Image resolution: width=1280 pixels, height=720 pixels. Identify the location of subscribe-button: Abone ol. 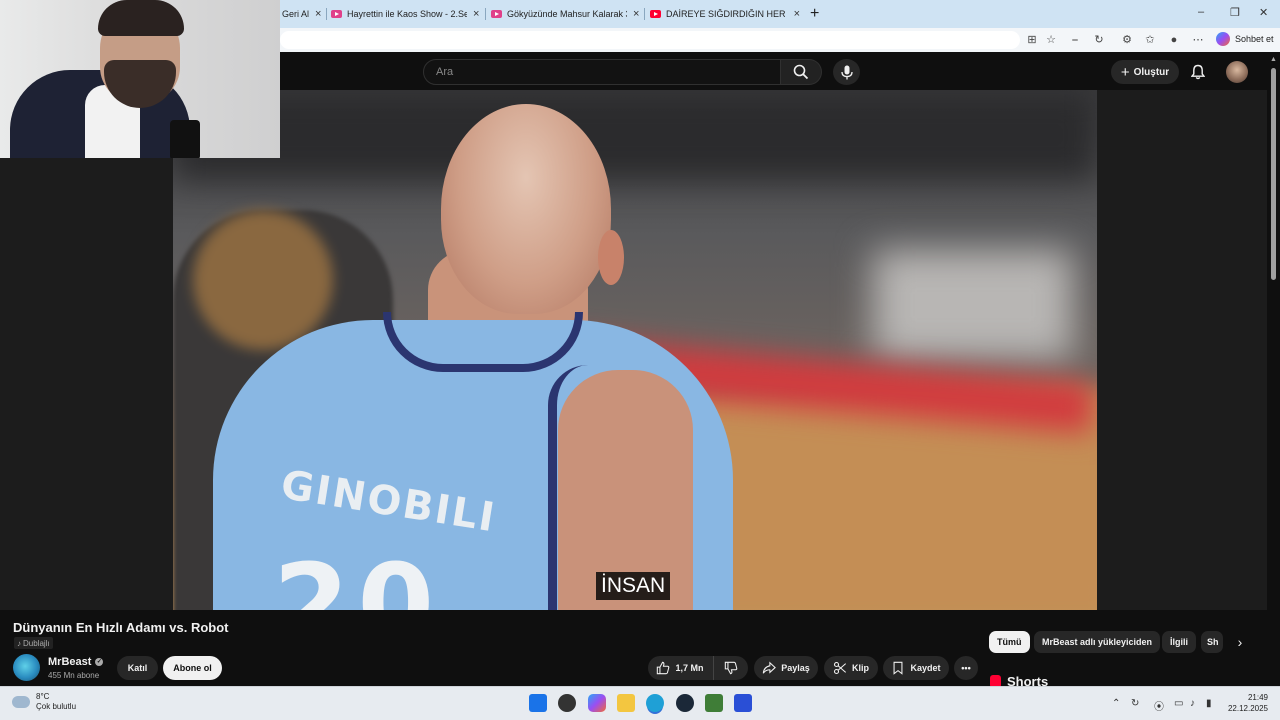
(192, 668).